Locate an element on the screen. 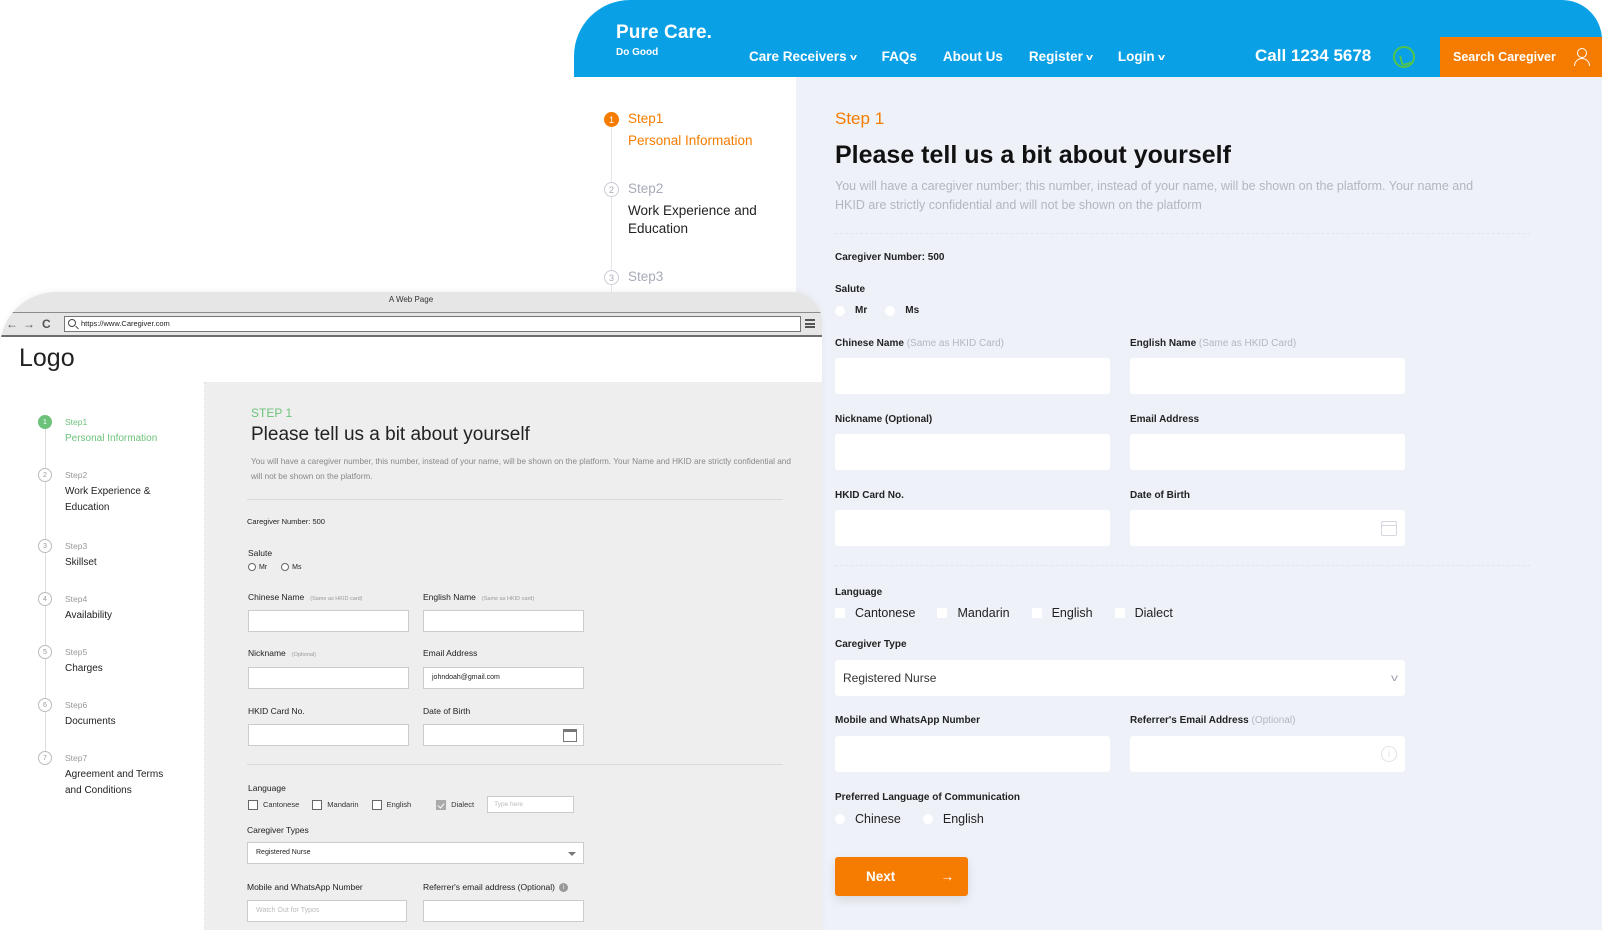  email-input is located at coordinates (1267, 452).